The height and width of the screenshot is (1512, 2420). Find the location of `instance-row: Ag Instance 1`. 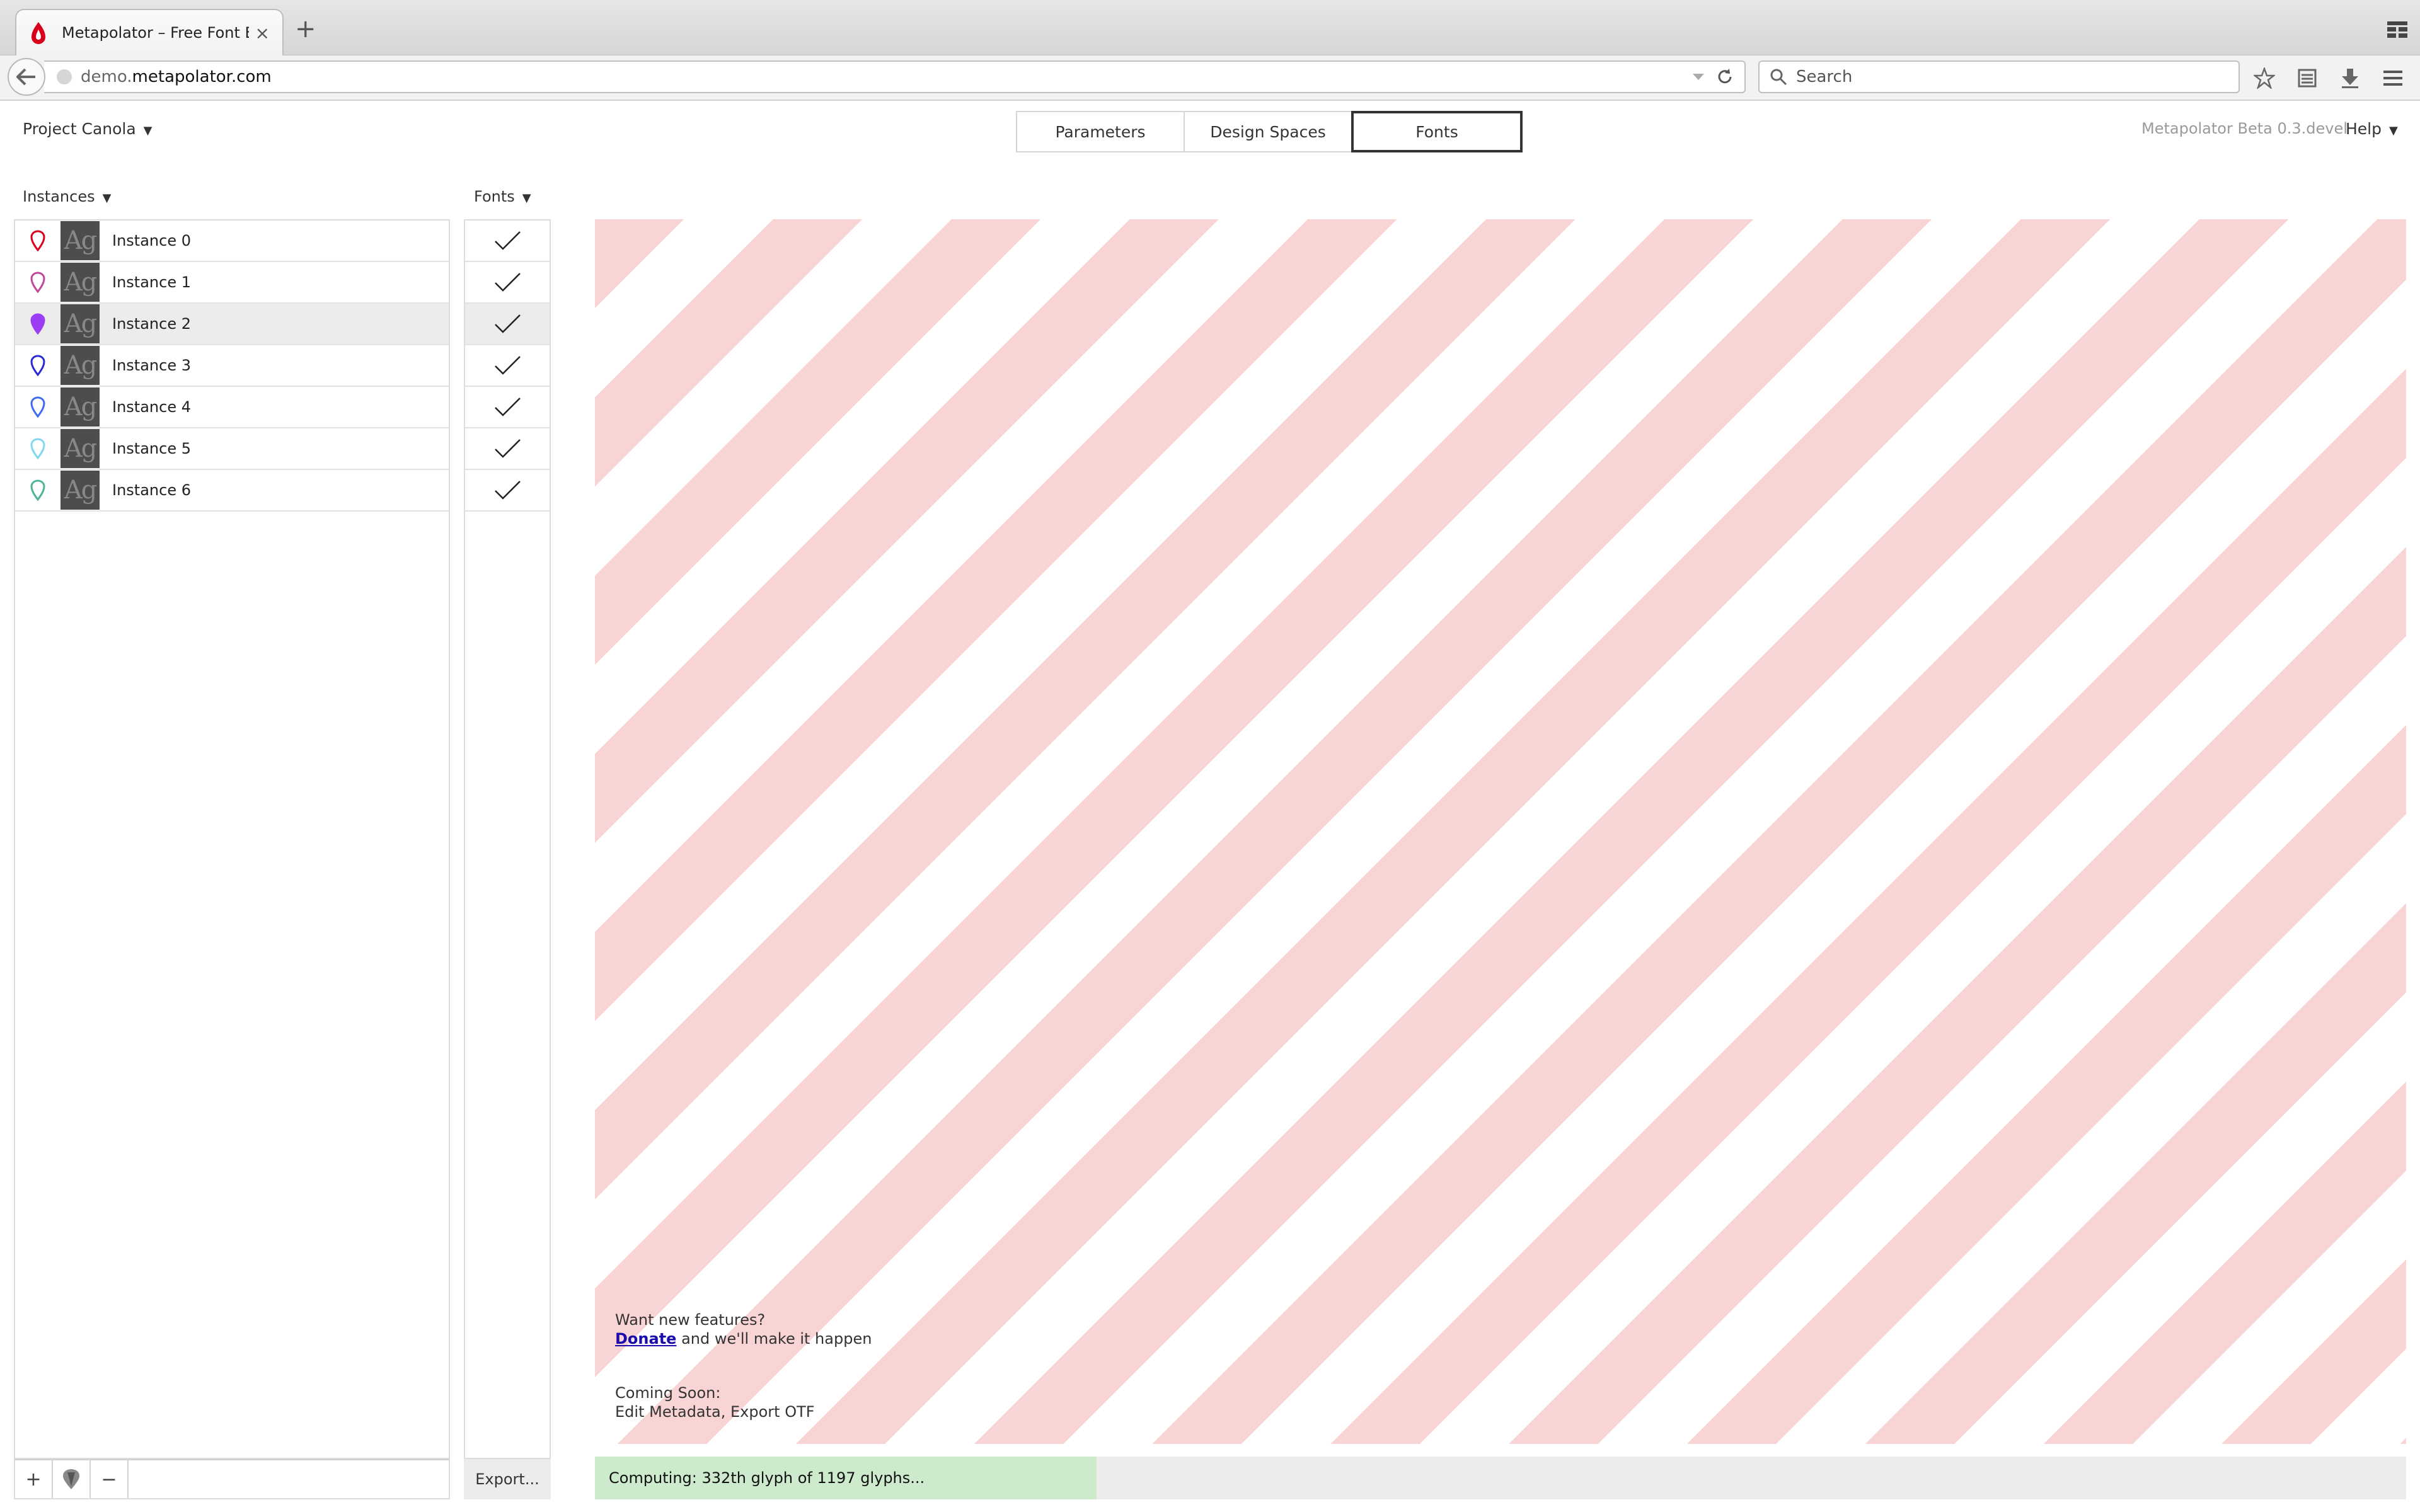

instance-row: Ag Instance 1 is located at coordinates (232, 283).